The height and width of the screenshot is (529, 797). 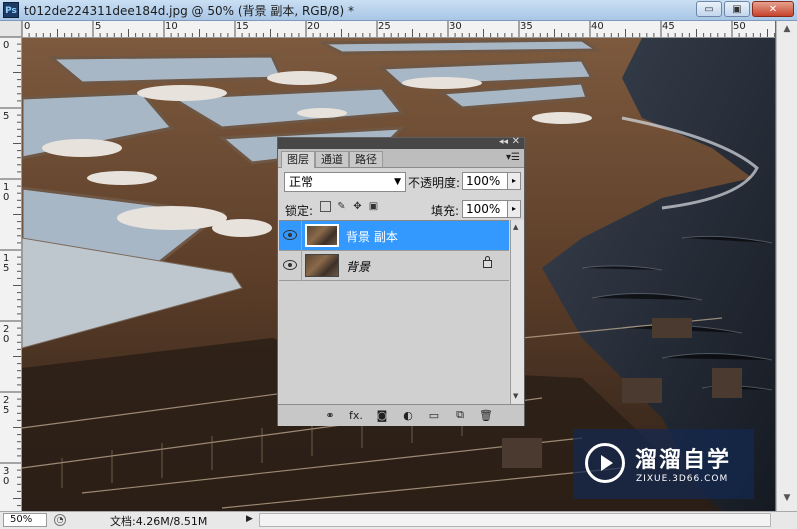 I want to click on document-size-info: 文档:4.26M/8.51M, so click(x=159, y=521).